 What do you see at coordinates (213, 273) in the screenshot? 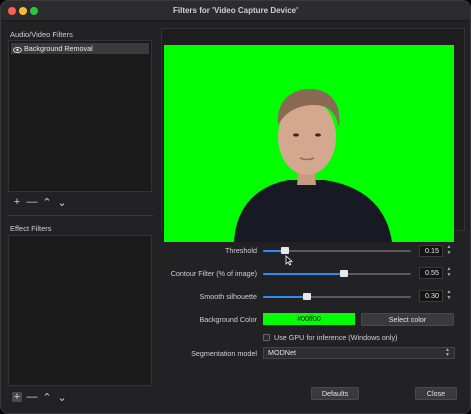
I see `contour-filter-label: Contour Filter (% of image)` at bounding box center [213, 273].